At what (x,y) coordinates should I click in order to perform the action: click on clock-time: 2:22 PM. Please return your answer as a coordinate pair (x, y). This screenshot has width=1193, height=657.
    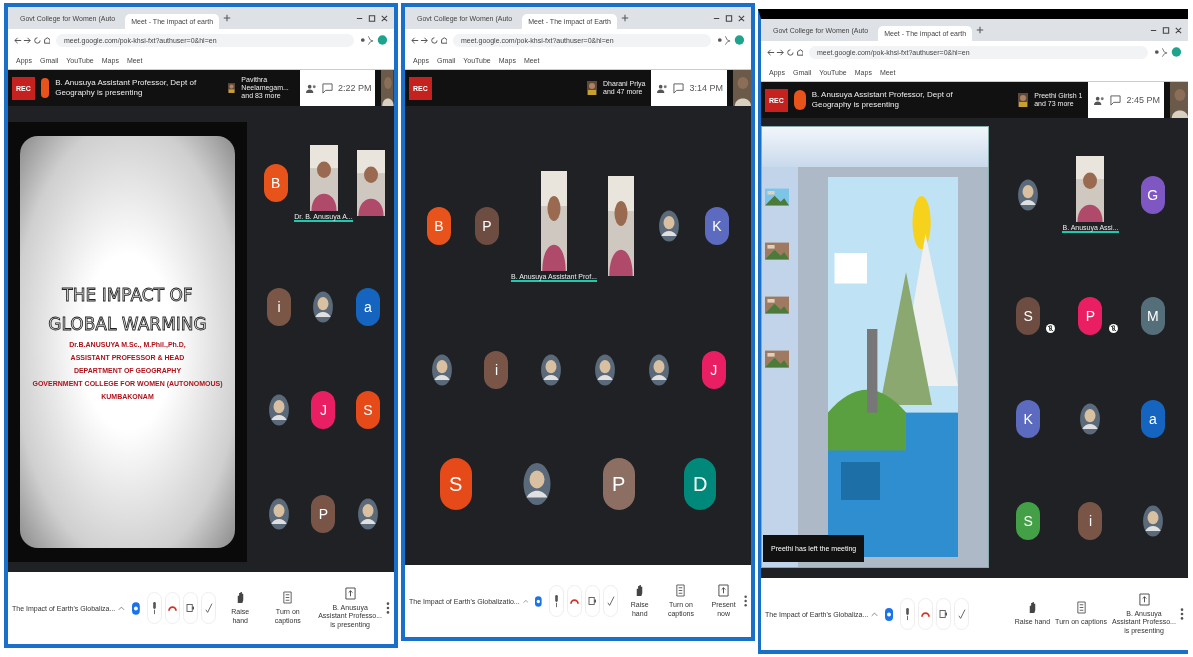
    Looking at the image, I should click on (354, 88).